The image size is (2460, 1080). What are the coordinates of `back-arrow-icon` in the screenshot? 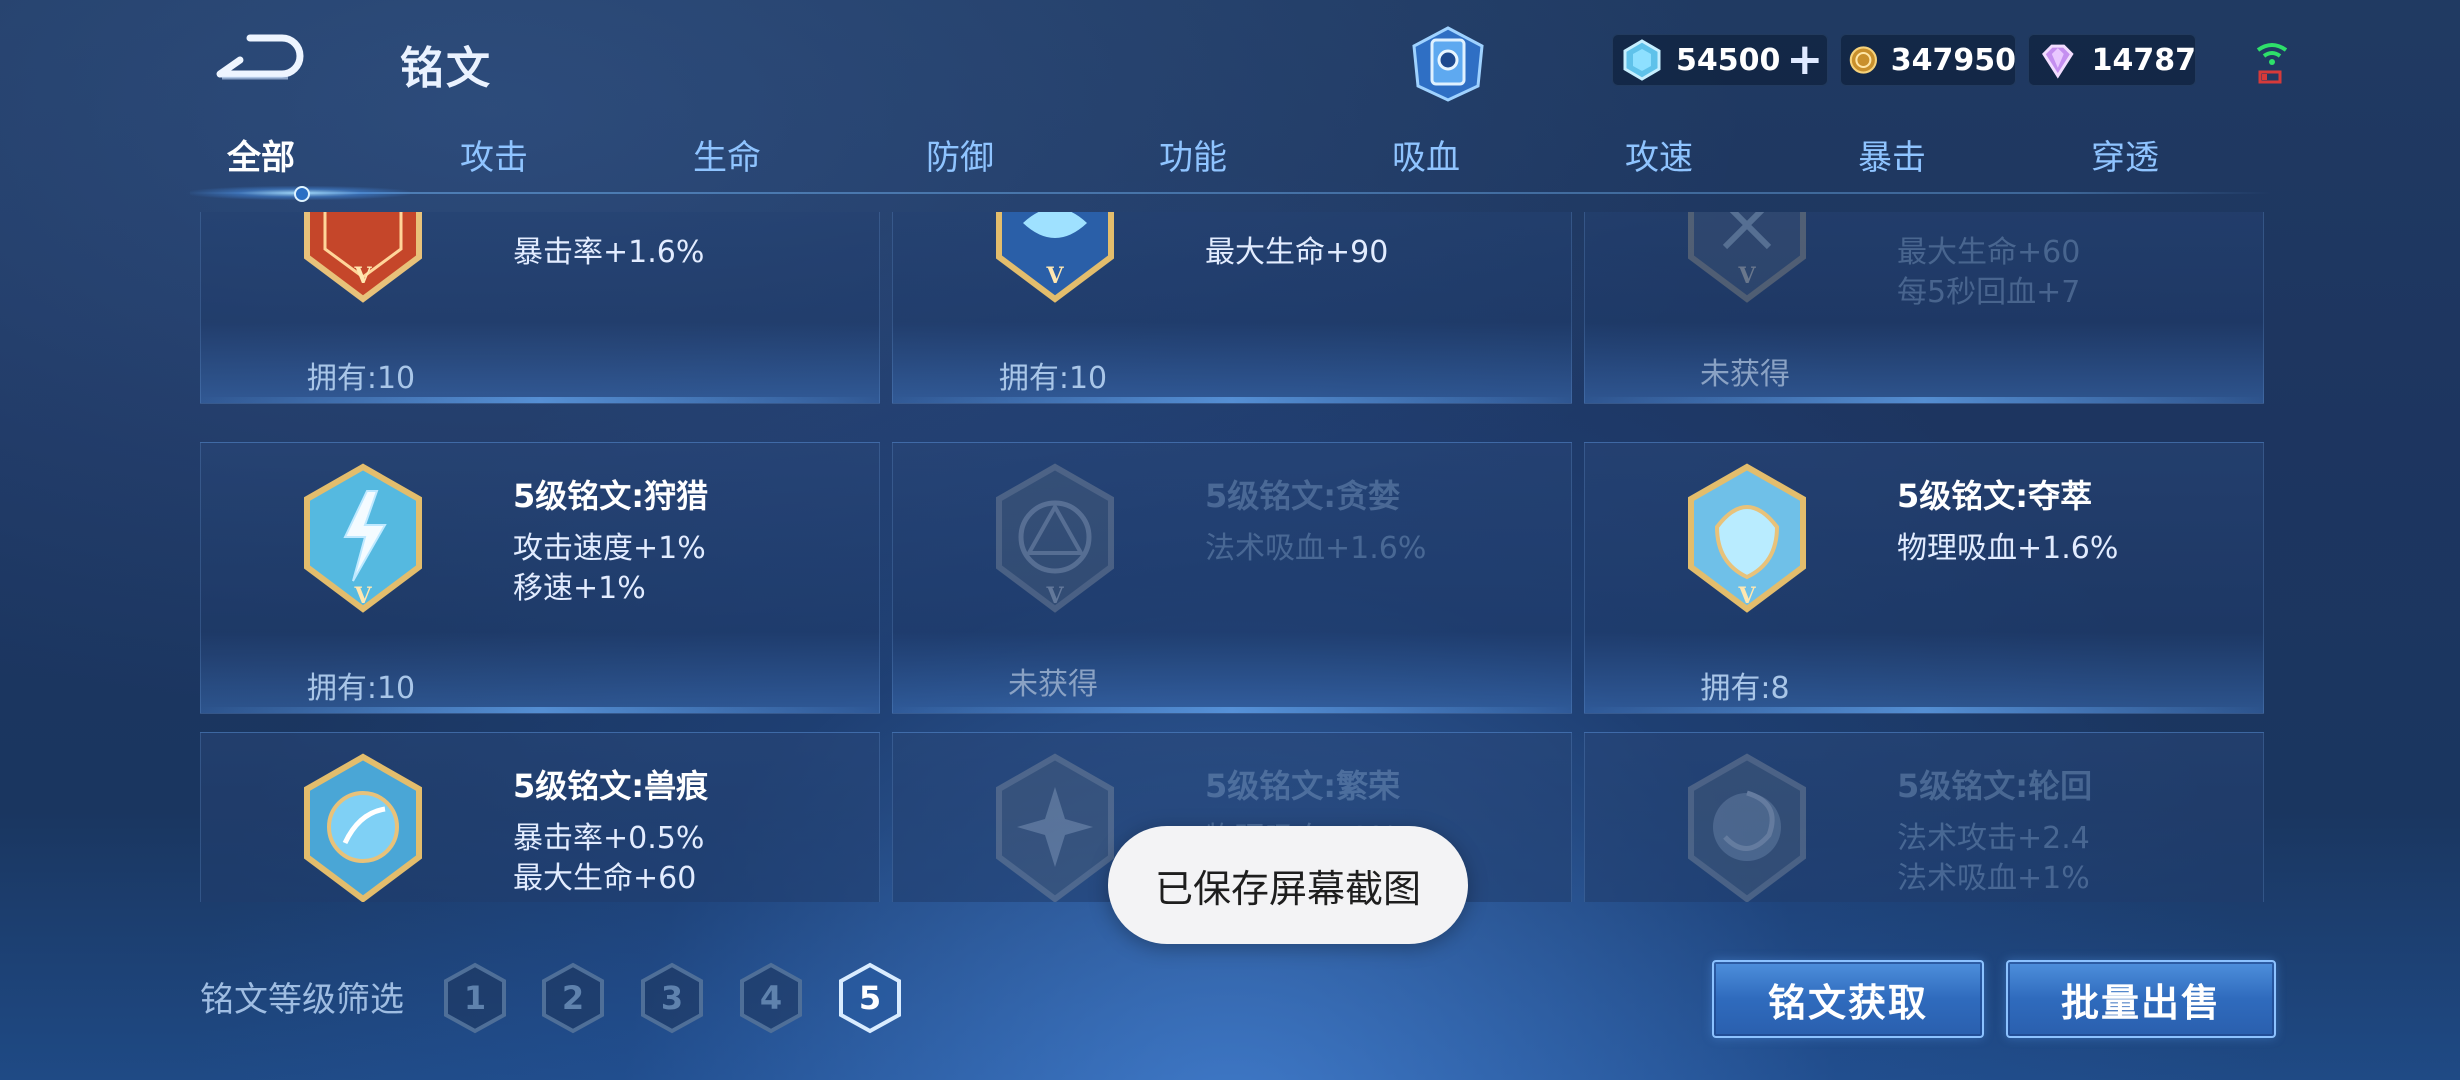 It's located at (260, 57).